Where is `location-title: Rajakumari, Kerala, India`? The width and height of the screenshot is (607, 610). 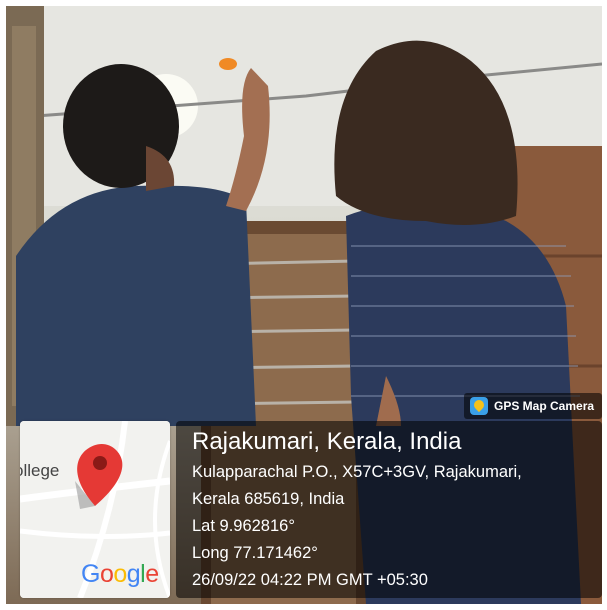
location-title: Rajakumari, Kerala, India is located at coordinates (327, 441).